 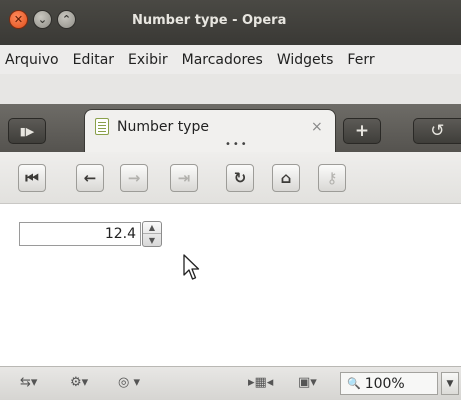 I want to click on reload-button: ↻, so click(x=240, y=178).